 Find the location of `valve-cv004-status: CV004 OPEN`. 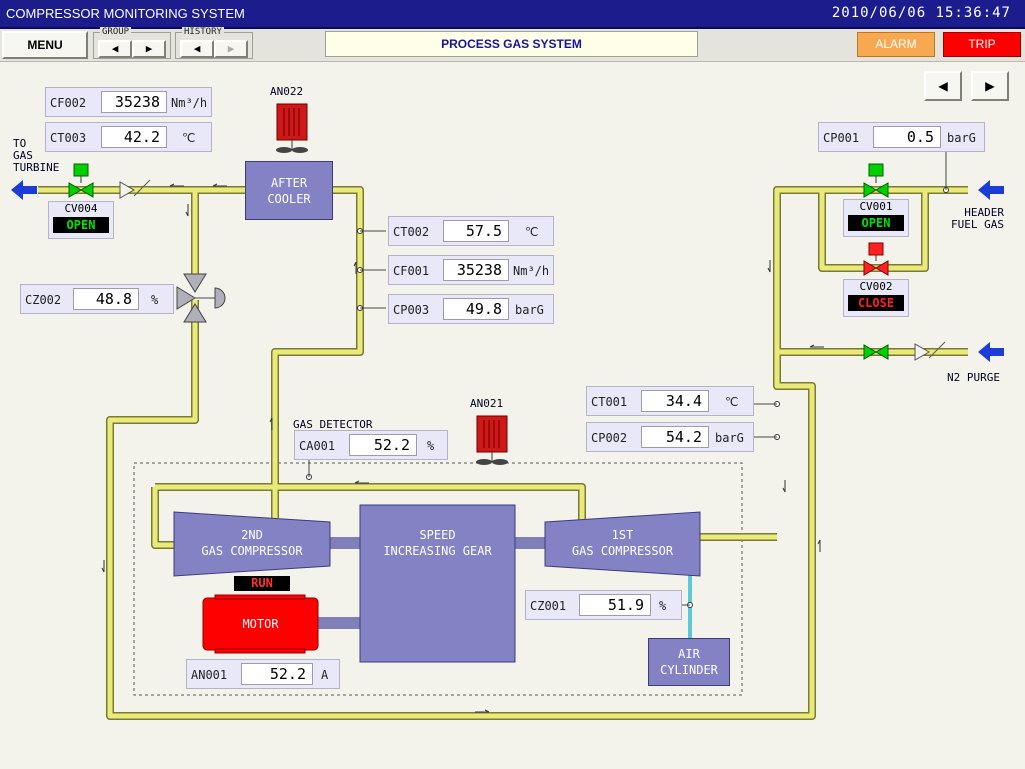

valve-cv004-status: CV004 OPEN is located at coordinates (81, 220).